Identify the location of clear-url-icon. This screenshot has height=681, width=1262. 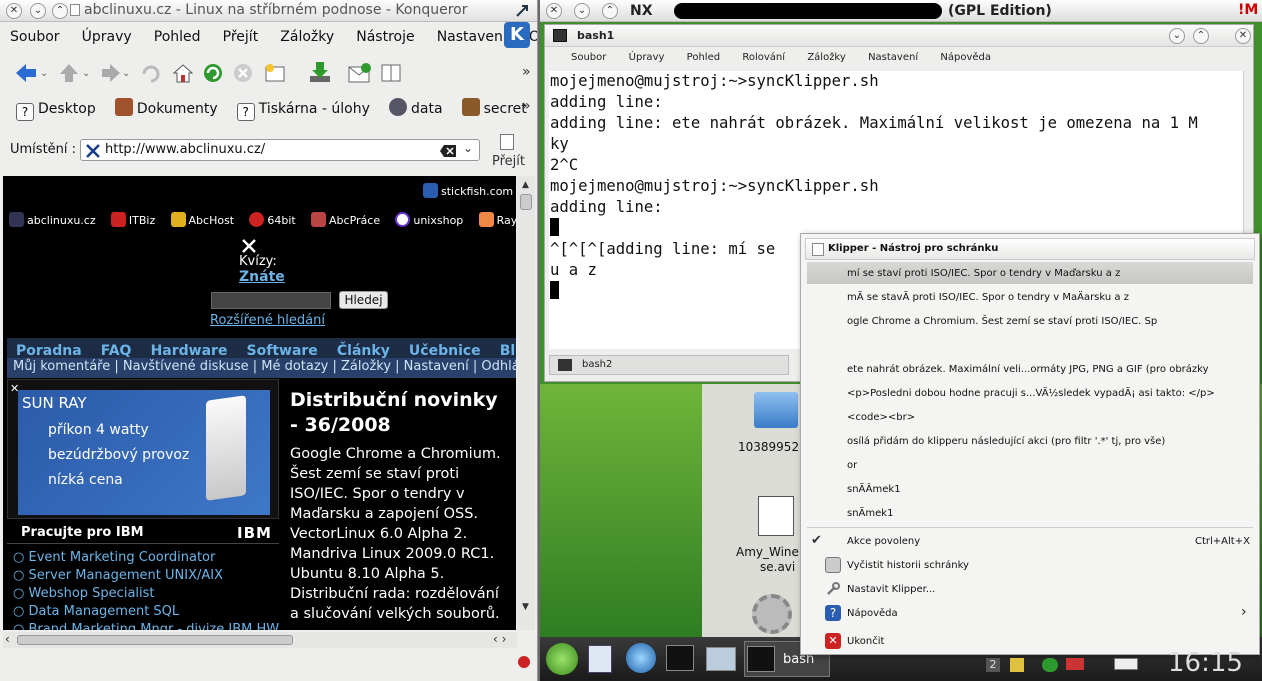
(448, 152).